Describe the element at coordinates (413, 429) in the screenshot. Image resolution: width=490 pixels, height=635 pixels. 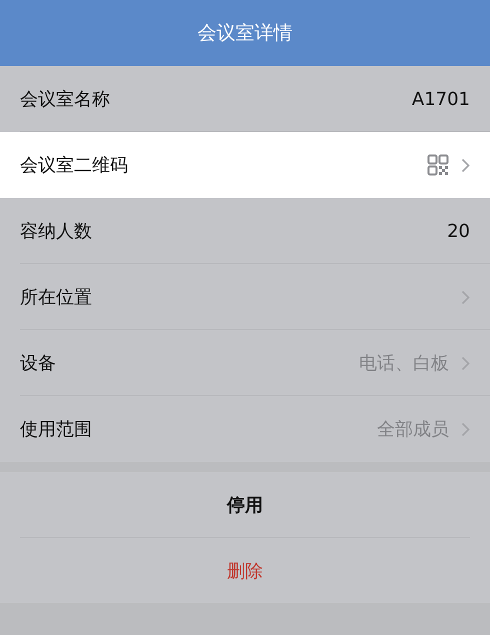
I see `row-value: 全部成员` at that location.